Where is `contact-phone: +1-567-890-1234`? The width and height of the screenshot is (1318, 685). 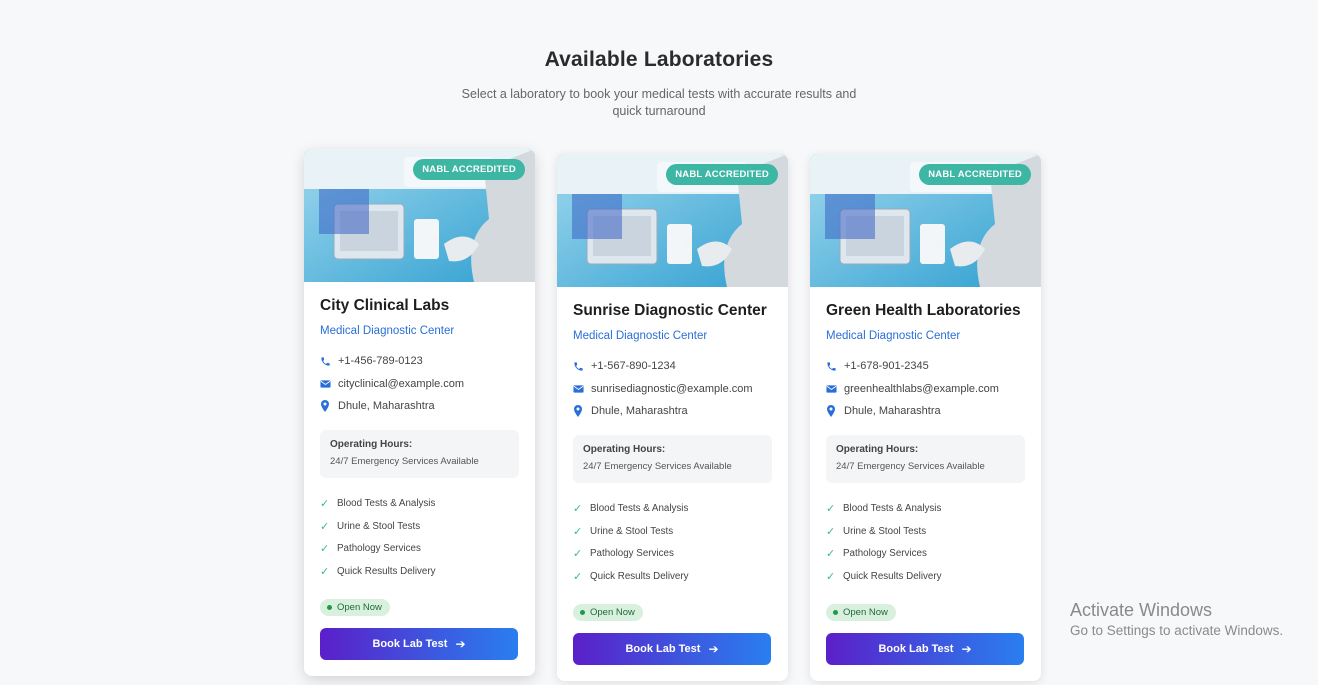
contact-phone: +1-567-890-1234 is located at coordinates (672, 366).